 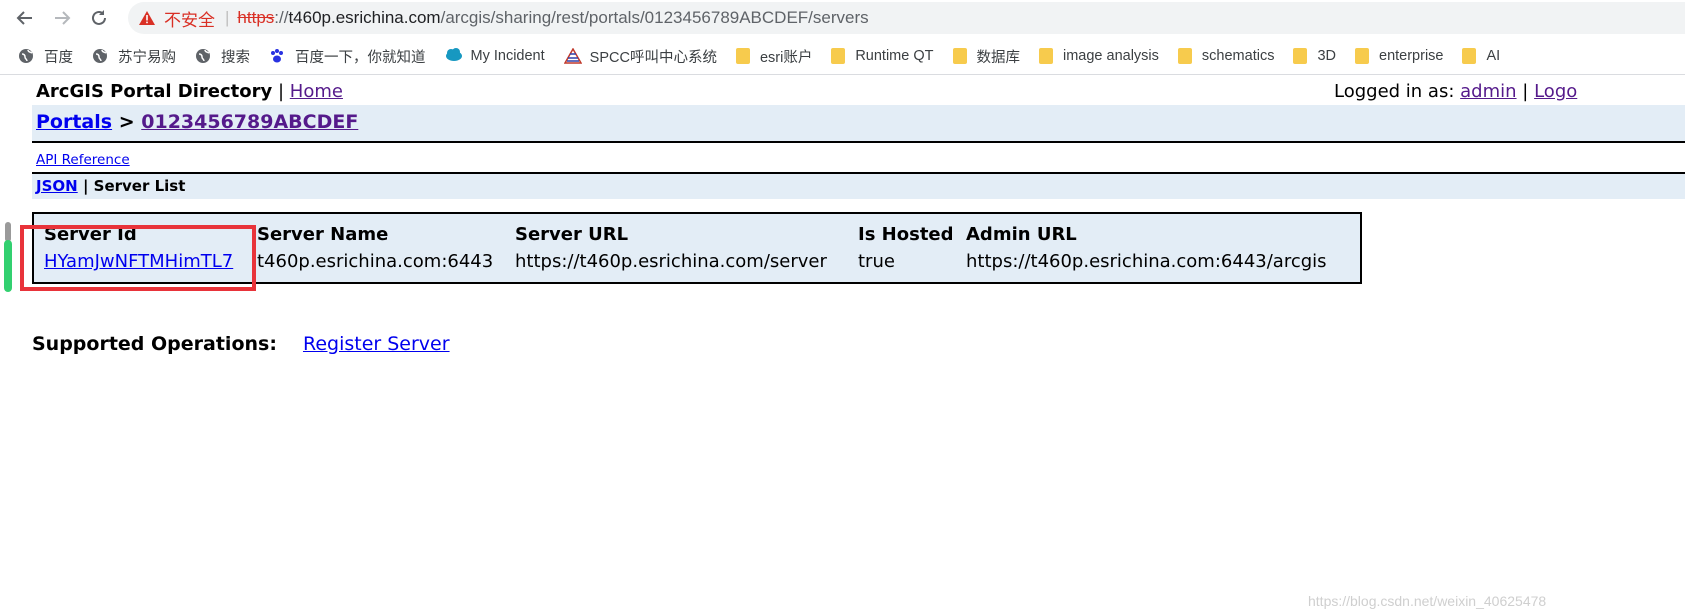 I want to click on spcc-logo-icon, so click(x=572, y=55).